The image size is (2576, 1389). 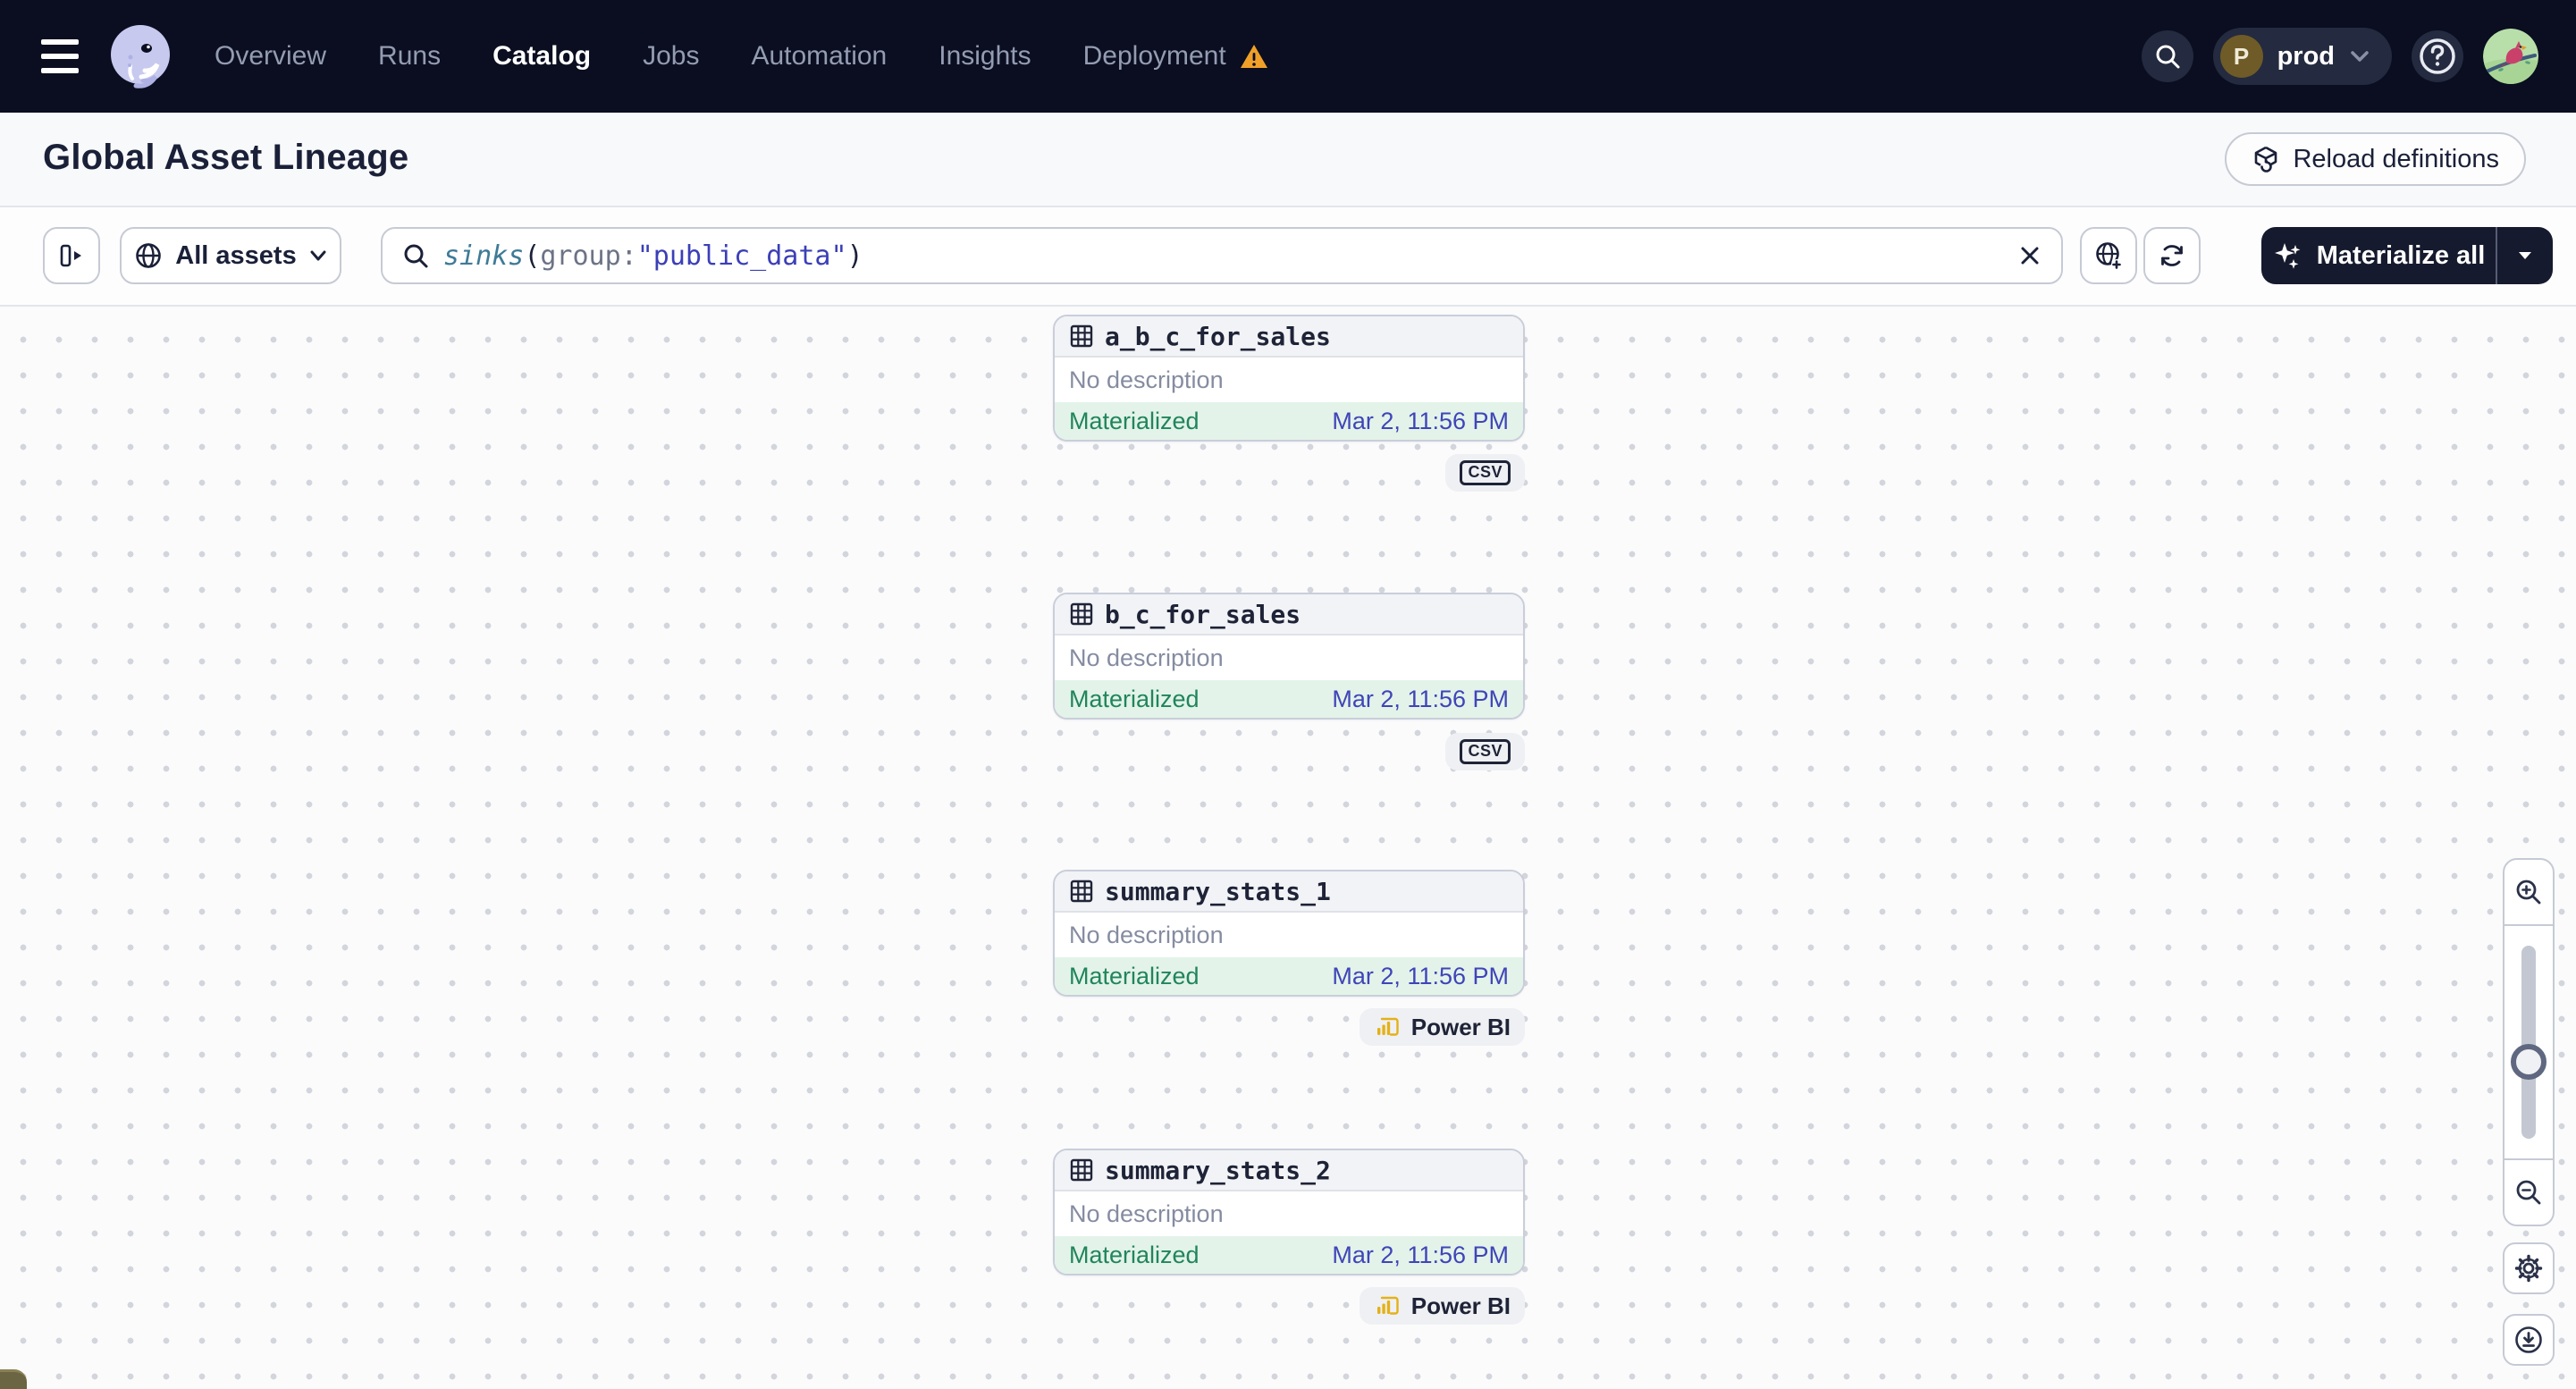 What do you see at coordinates (541, 56) in the screenshot?
I see `nav-item-catalog: Catalog` at bounding box center [541, 56].